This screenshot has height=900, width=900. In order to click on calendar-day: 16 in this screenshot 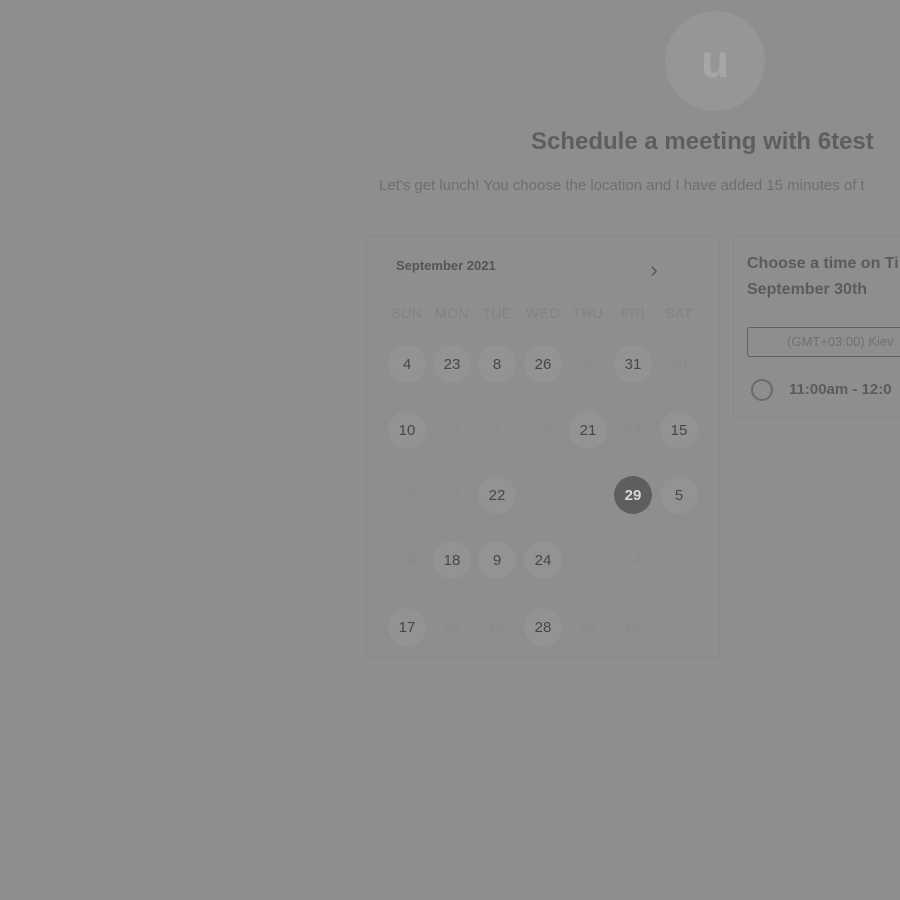, I will do `click(497, 627)`.